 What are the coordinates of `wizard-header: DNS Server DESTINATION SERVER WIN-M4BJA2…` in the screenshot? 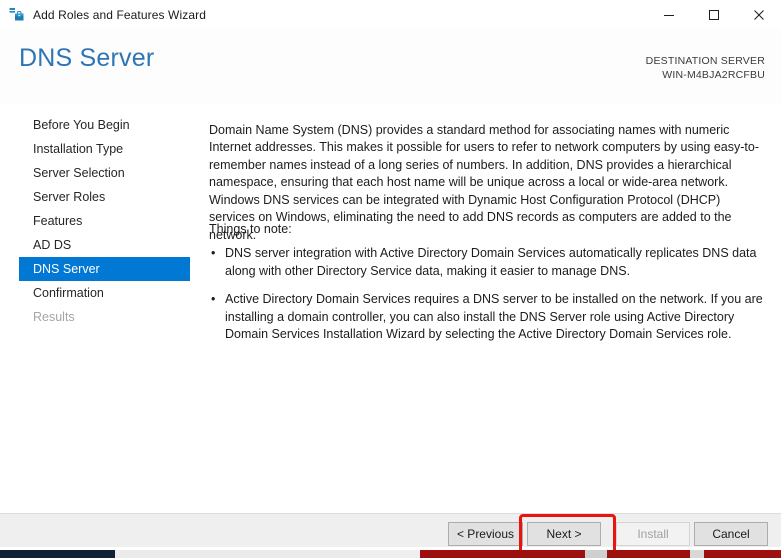 It's located at (390, 67).